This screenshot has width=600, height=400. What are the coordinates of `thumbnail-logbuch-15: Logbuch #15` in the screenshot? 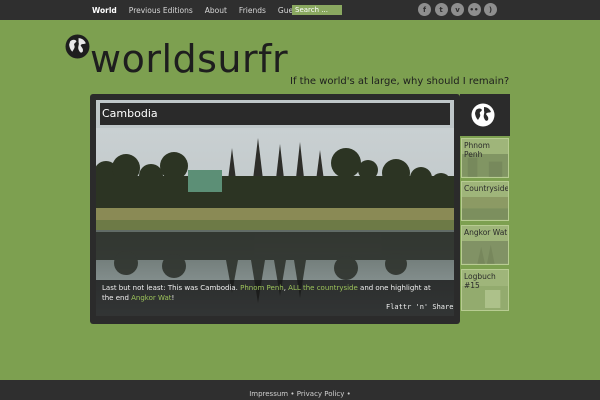 It's located at (485, 290).